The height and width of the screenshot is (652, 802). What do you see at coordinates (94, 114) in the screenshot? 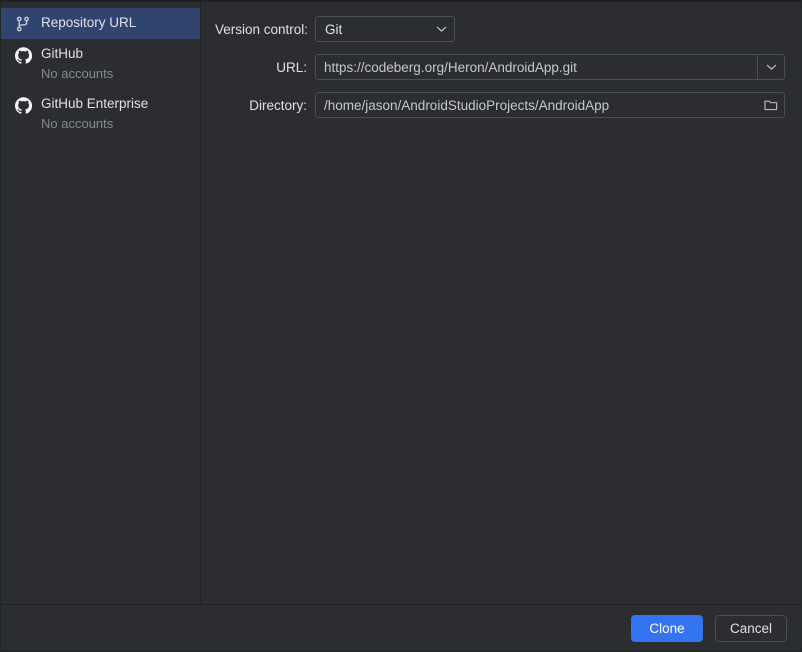
I see `sidebar-item-text: GitHub Enterprise No accounts` at bounding box center [94, 114].